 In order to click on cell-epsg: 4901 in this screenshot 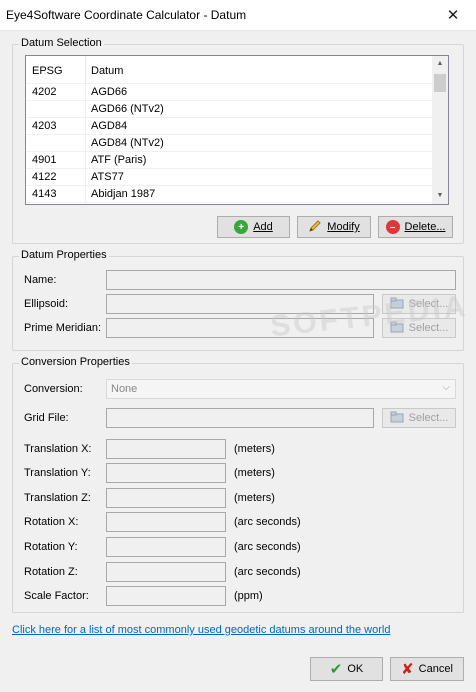, I will do `click(44, 160)`.